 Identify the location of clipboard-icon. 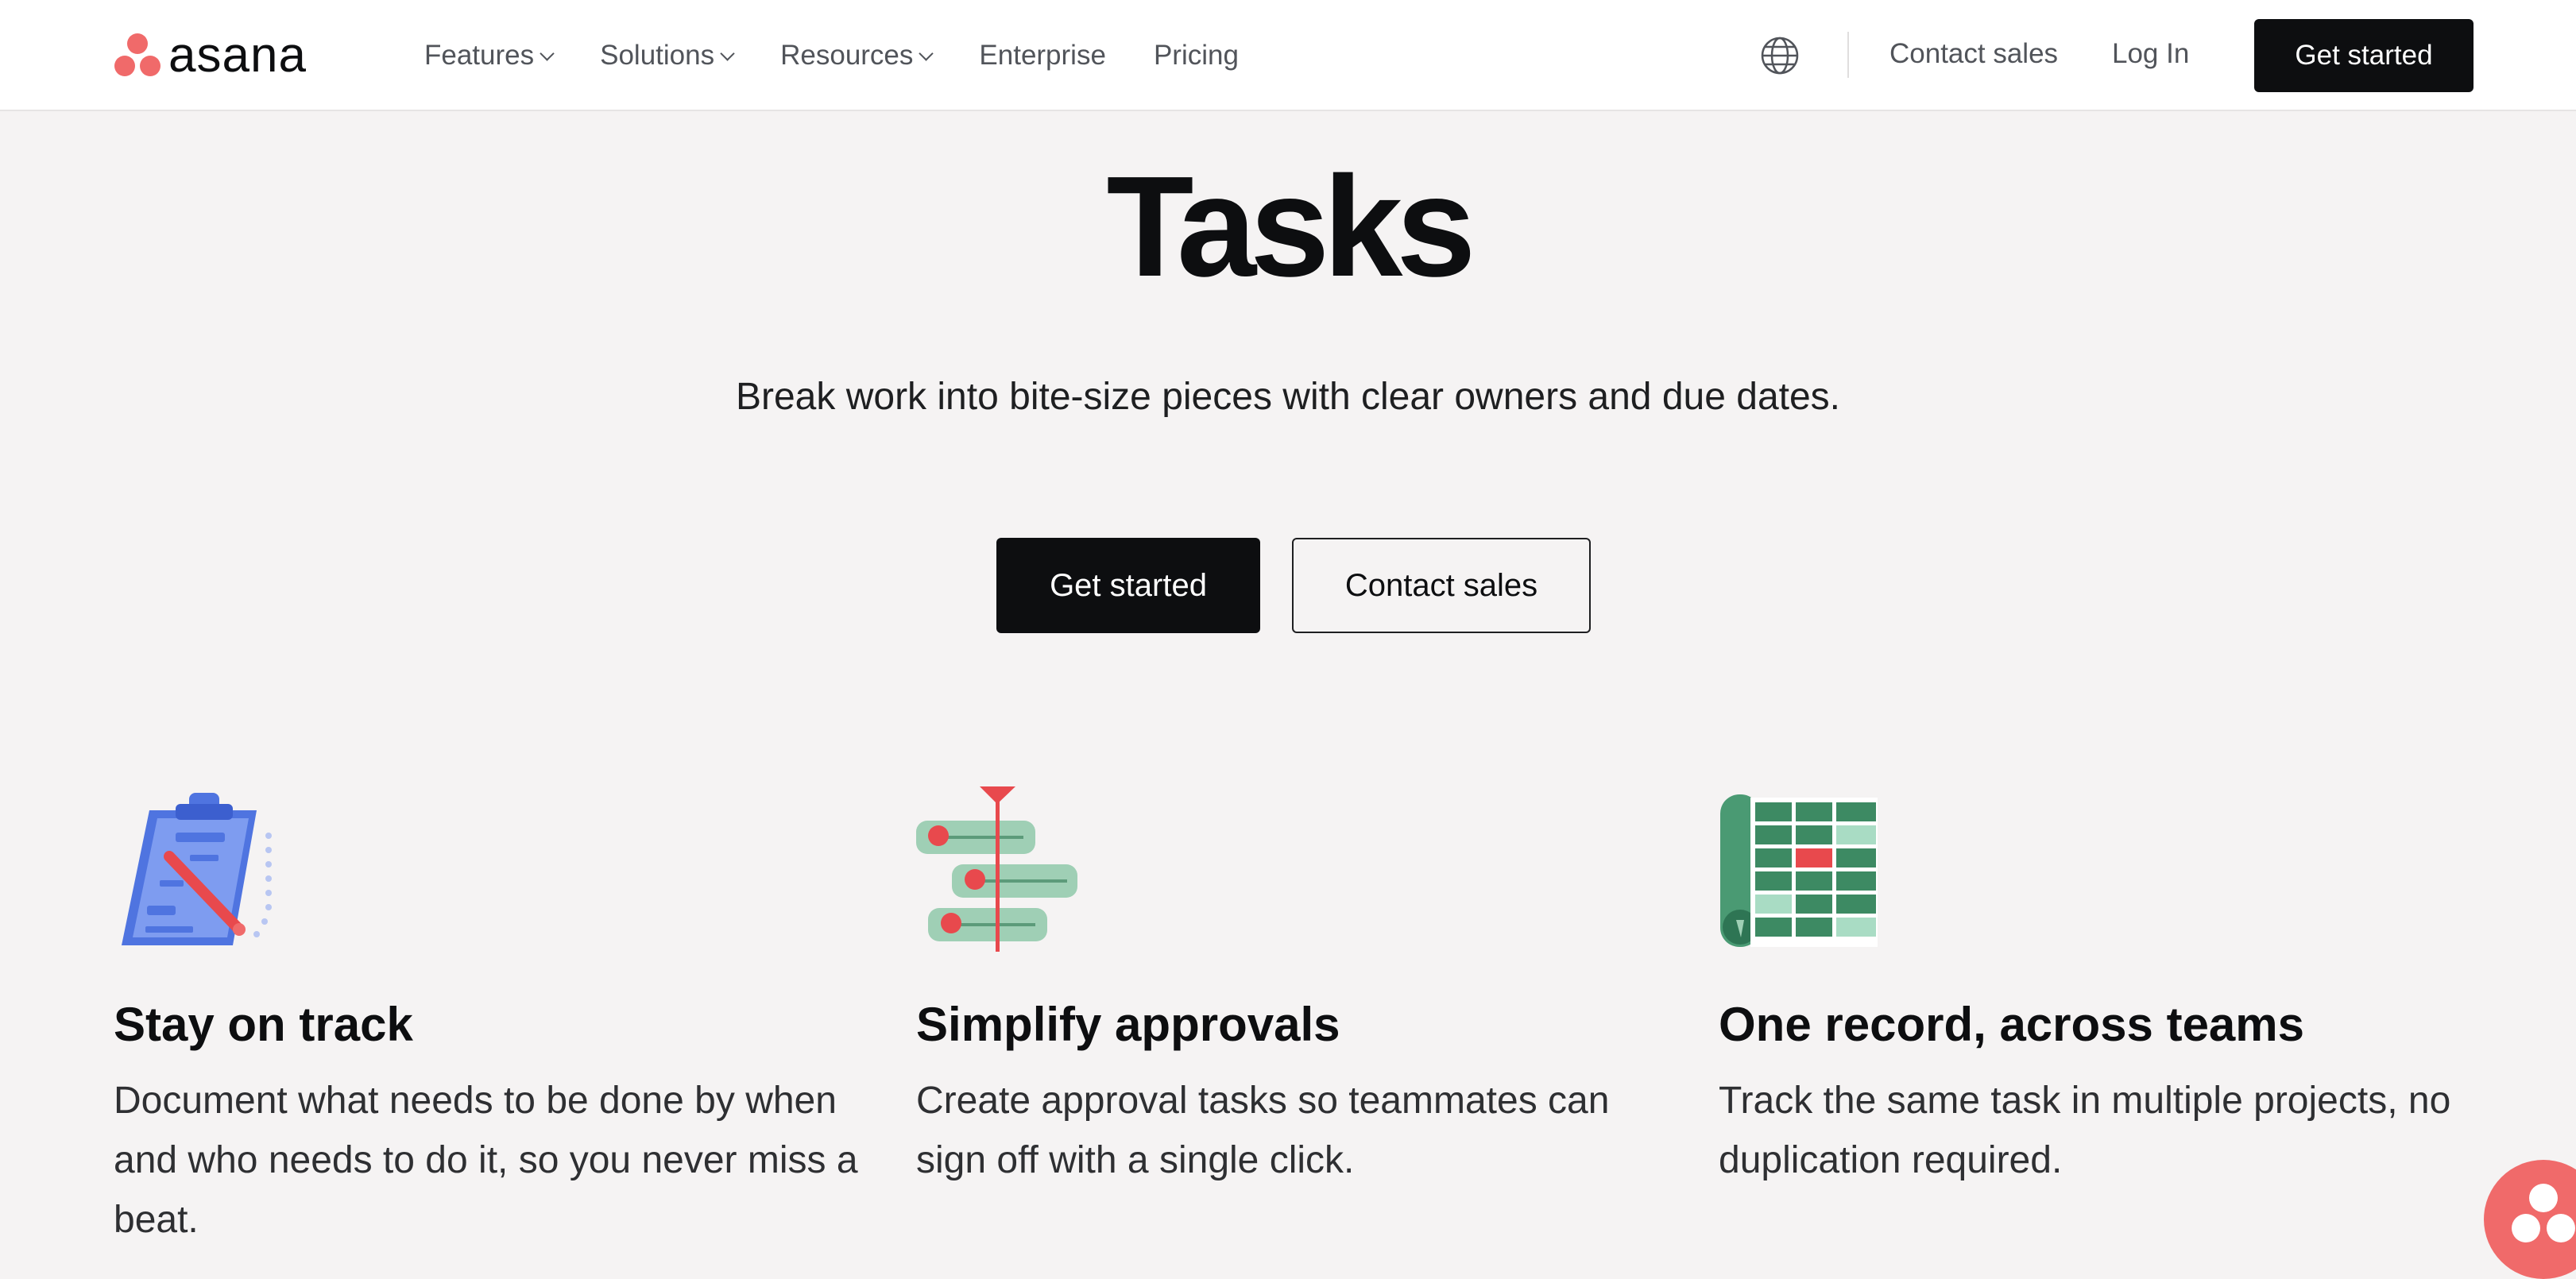
(197, 869).